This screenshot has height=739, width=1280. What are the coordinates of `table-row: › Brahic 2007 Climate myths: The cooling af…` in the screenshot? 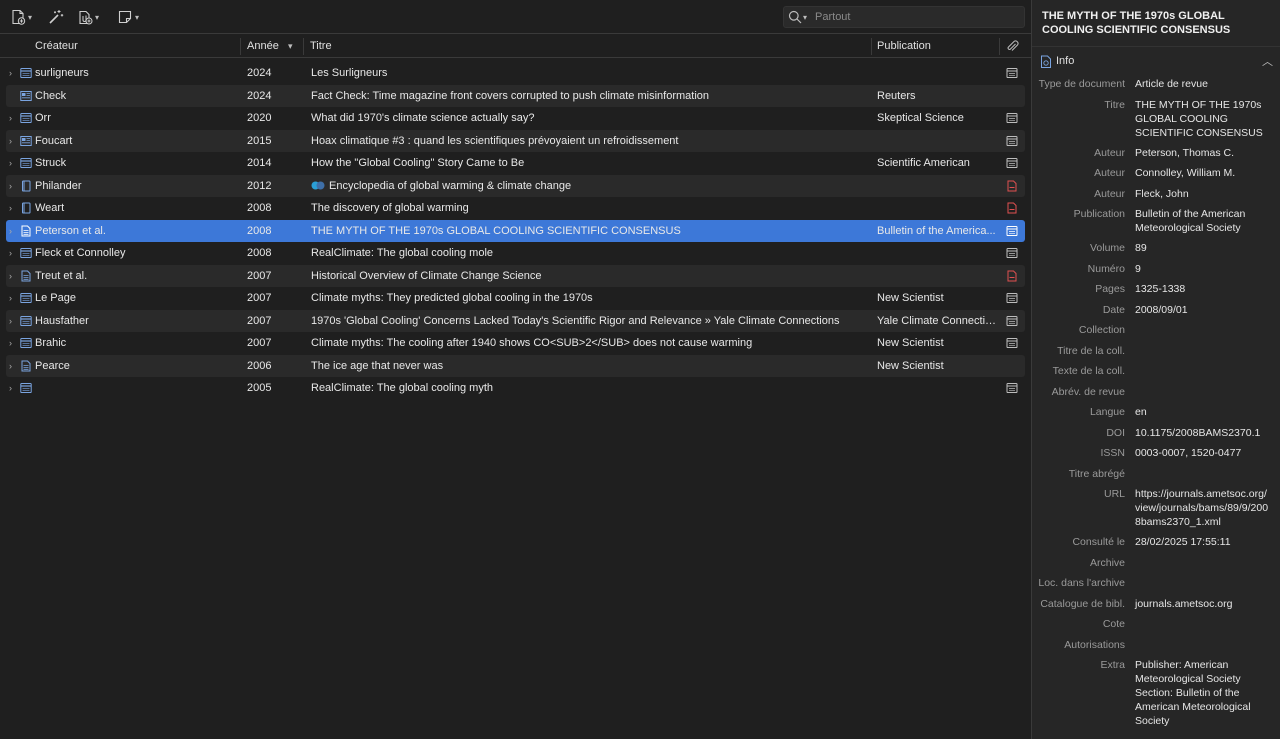 It's located at (515, 343).